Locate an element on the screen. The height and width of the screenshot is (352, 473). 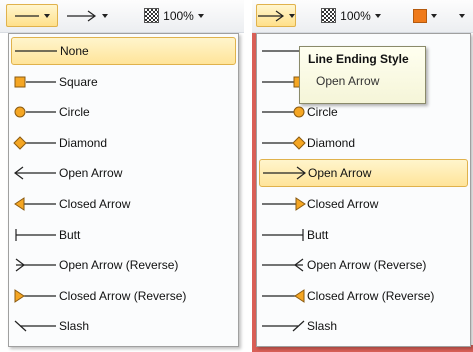
more-dropdown is located at coordinates (460, 15).